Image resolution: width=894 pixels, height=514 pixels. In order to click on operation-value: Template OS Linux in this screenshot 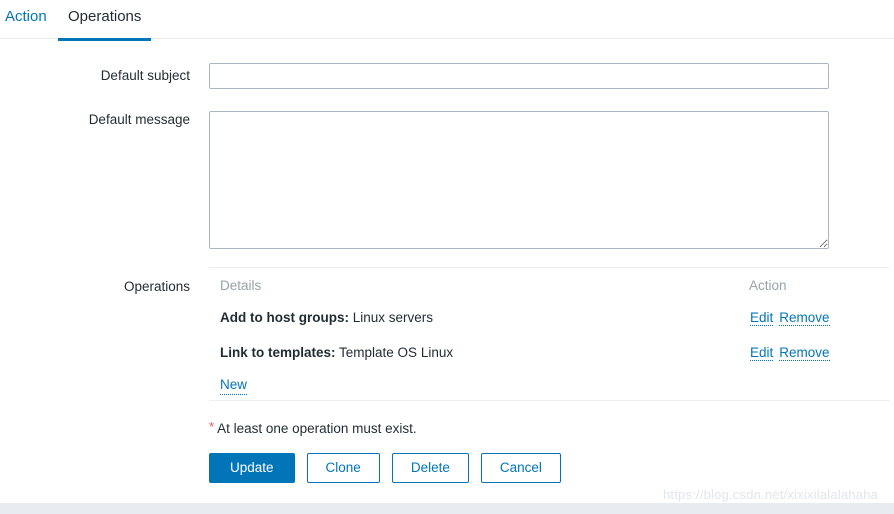, I will do `click(396, 352)`.